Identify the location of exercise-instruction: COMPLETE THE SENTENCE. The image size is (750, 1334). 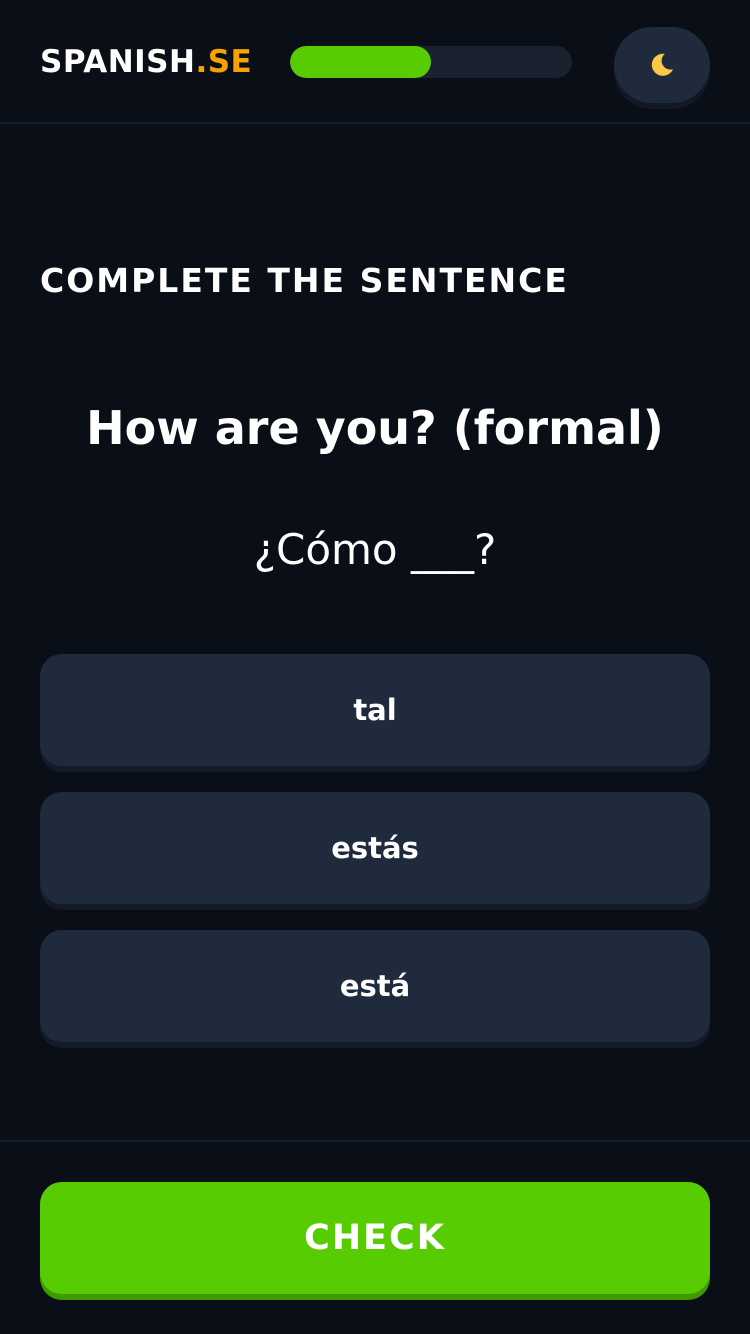
(304, 280).